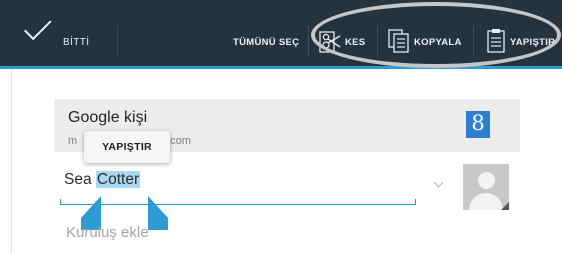 Image resolution: width=562 pixels, height=253 pixels. I want to click on chevron-down-icon, so click(438, 182).